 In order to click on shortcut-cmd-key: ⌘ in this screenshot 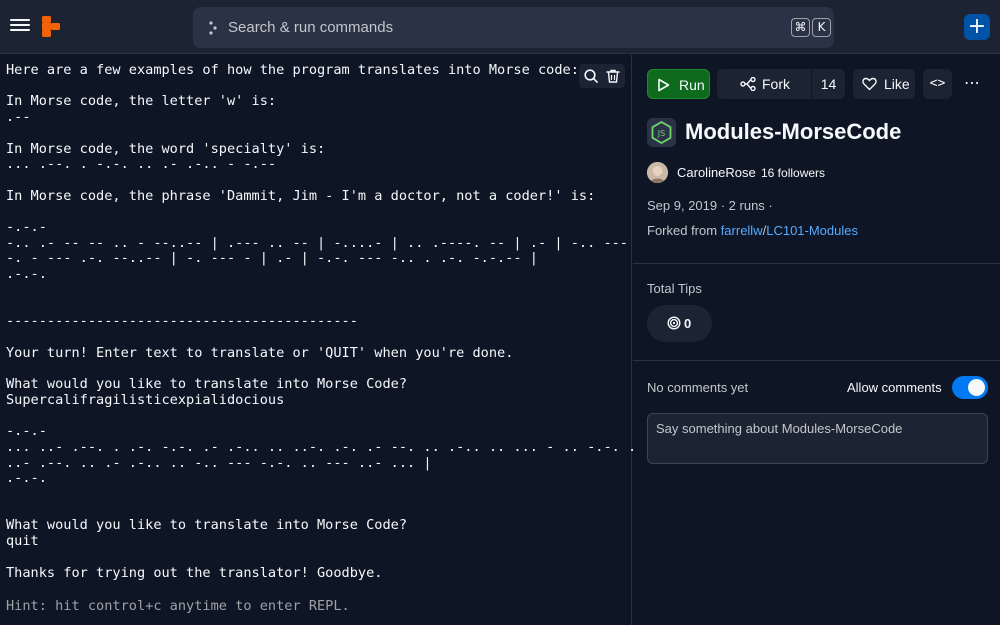, I will do `click(800, 27)`.